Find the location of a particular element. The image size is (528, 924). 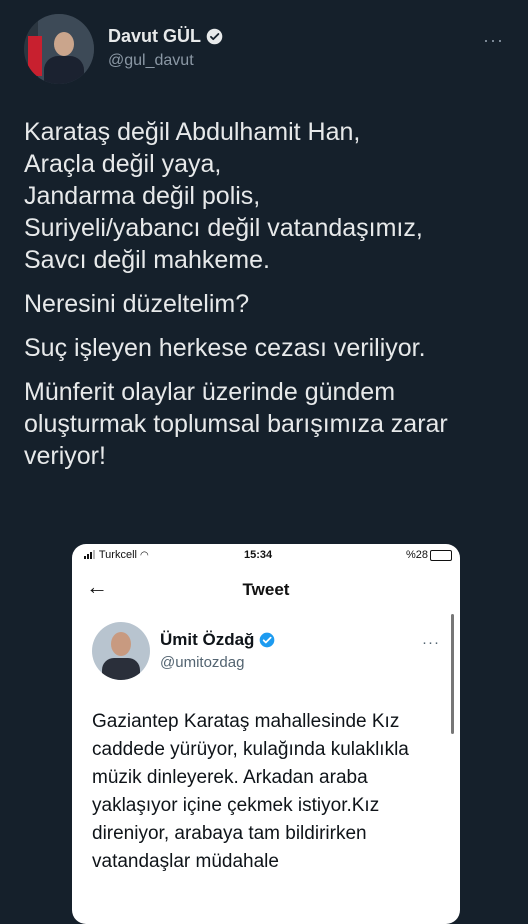

flag-graphic is located at coordinates (35, 56).